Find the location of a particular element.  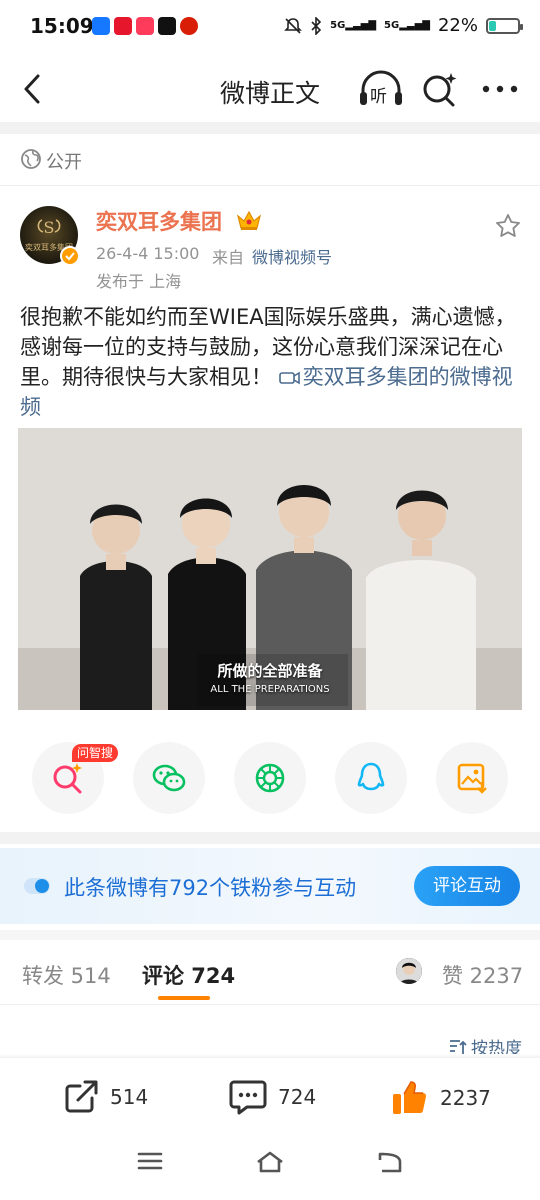

visibility-label: 公开 is located at coordinates (64, 162).